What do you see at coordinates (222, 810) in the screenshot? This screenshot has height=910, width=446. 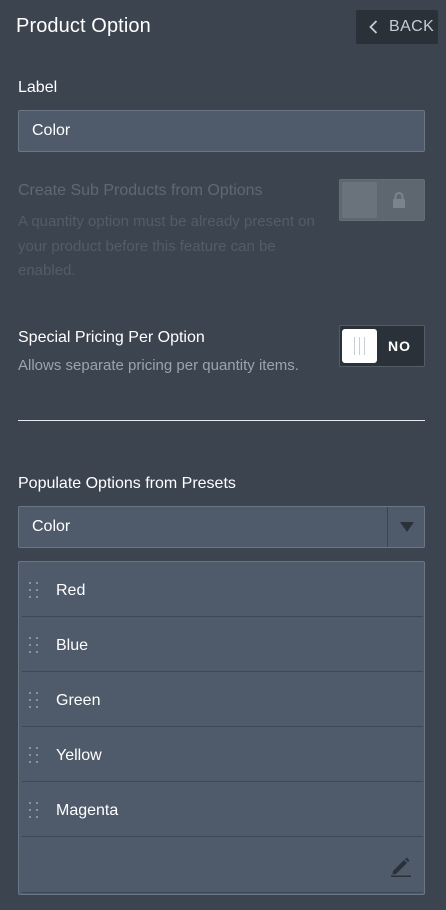 I see `option-item-magenta: Magenta` at bounding box center [222, 810].